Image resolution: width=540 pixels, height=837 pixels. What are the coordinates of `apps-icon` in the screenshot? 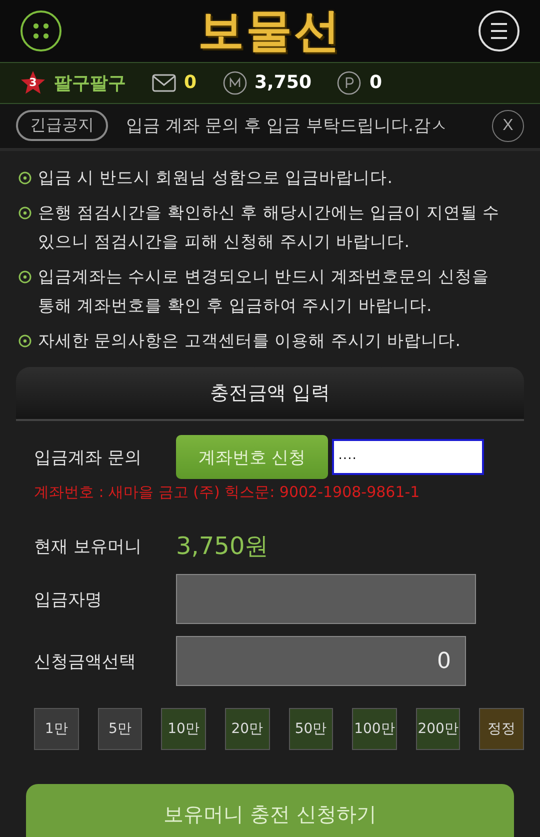 It's located at (41, 31).